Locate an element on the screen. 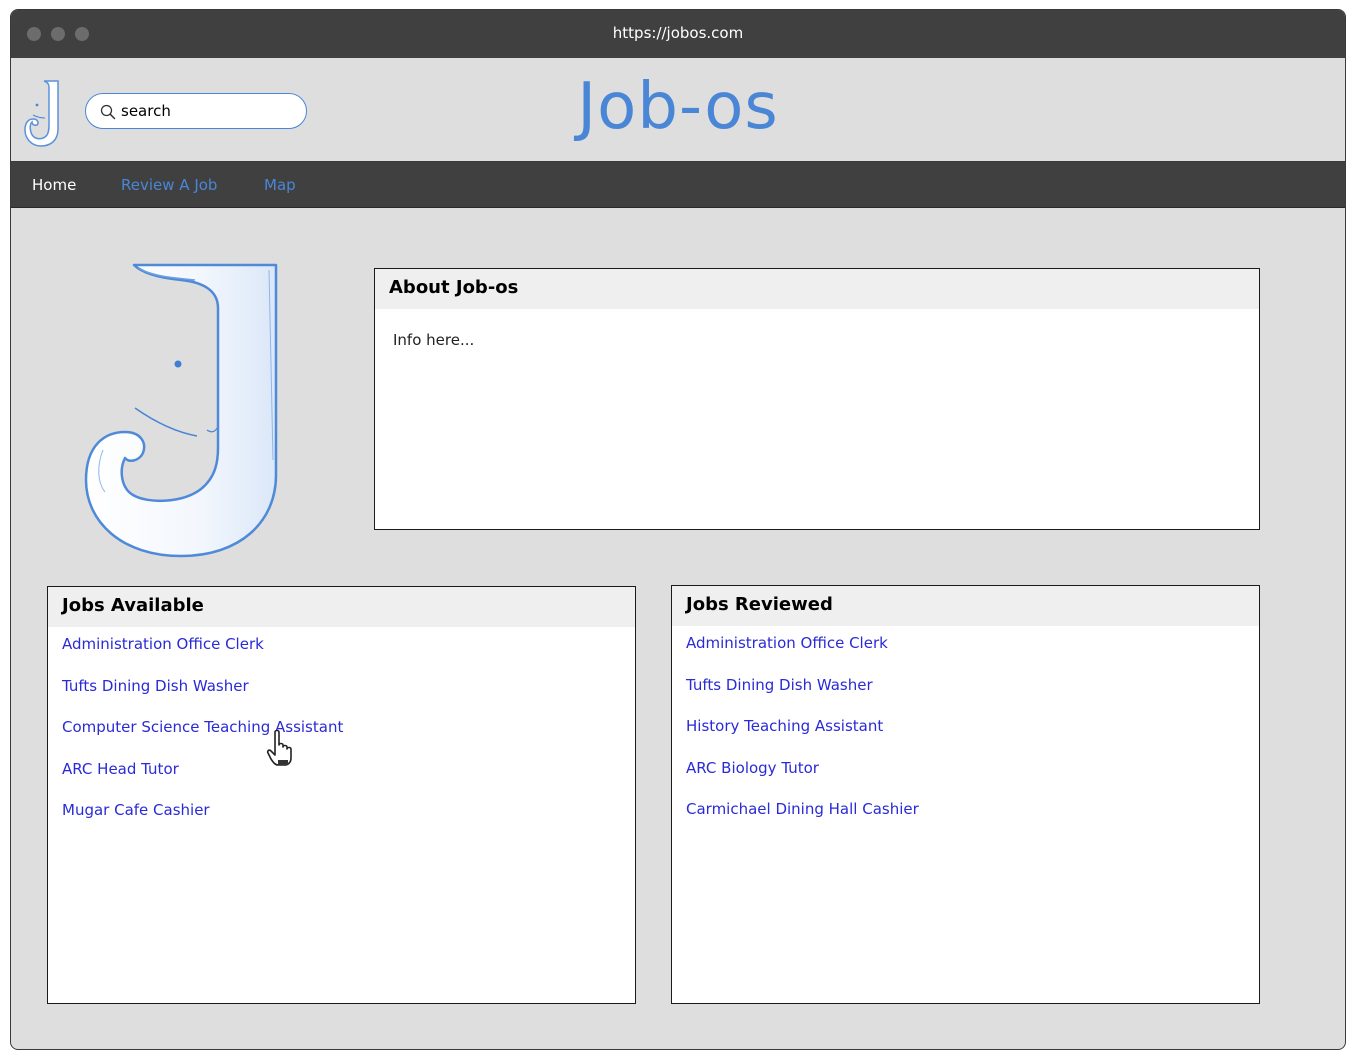 Image resolution: width=1358 pixels, height=1062 pixels. list-item: Computer Science Teaching Assistant is located at coordinates (348, 738).